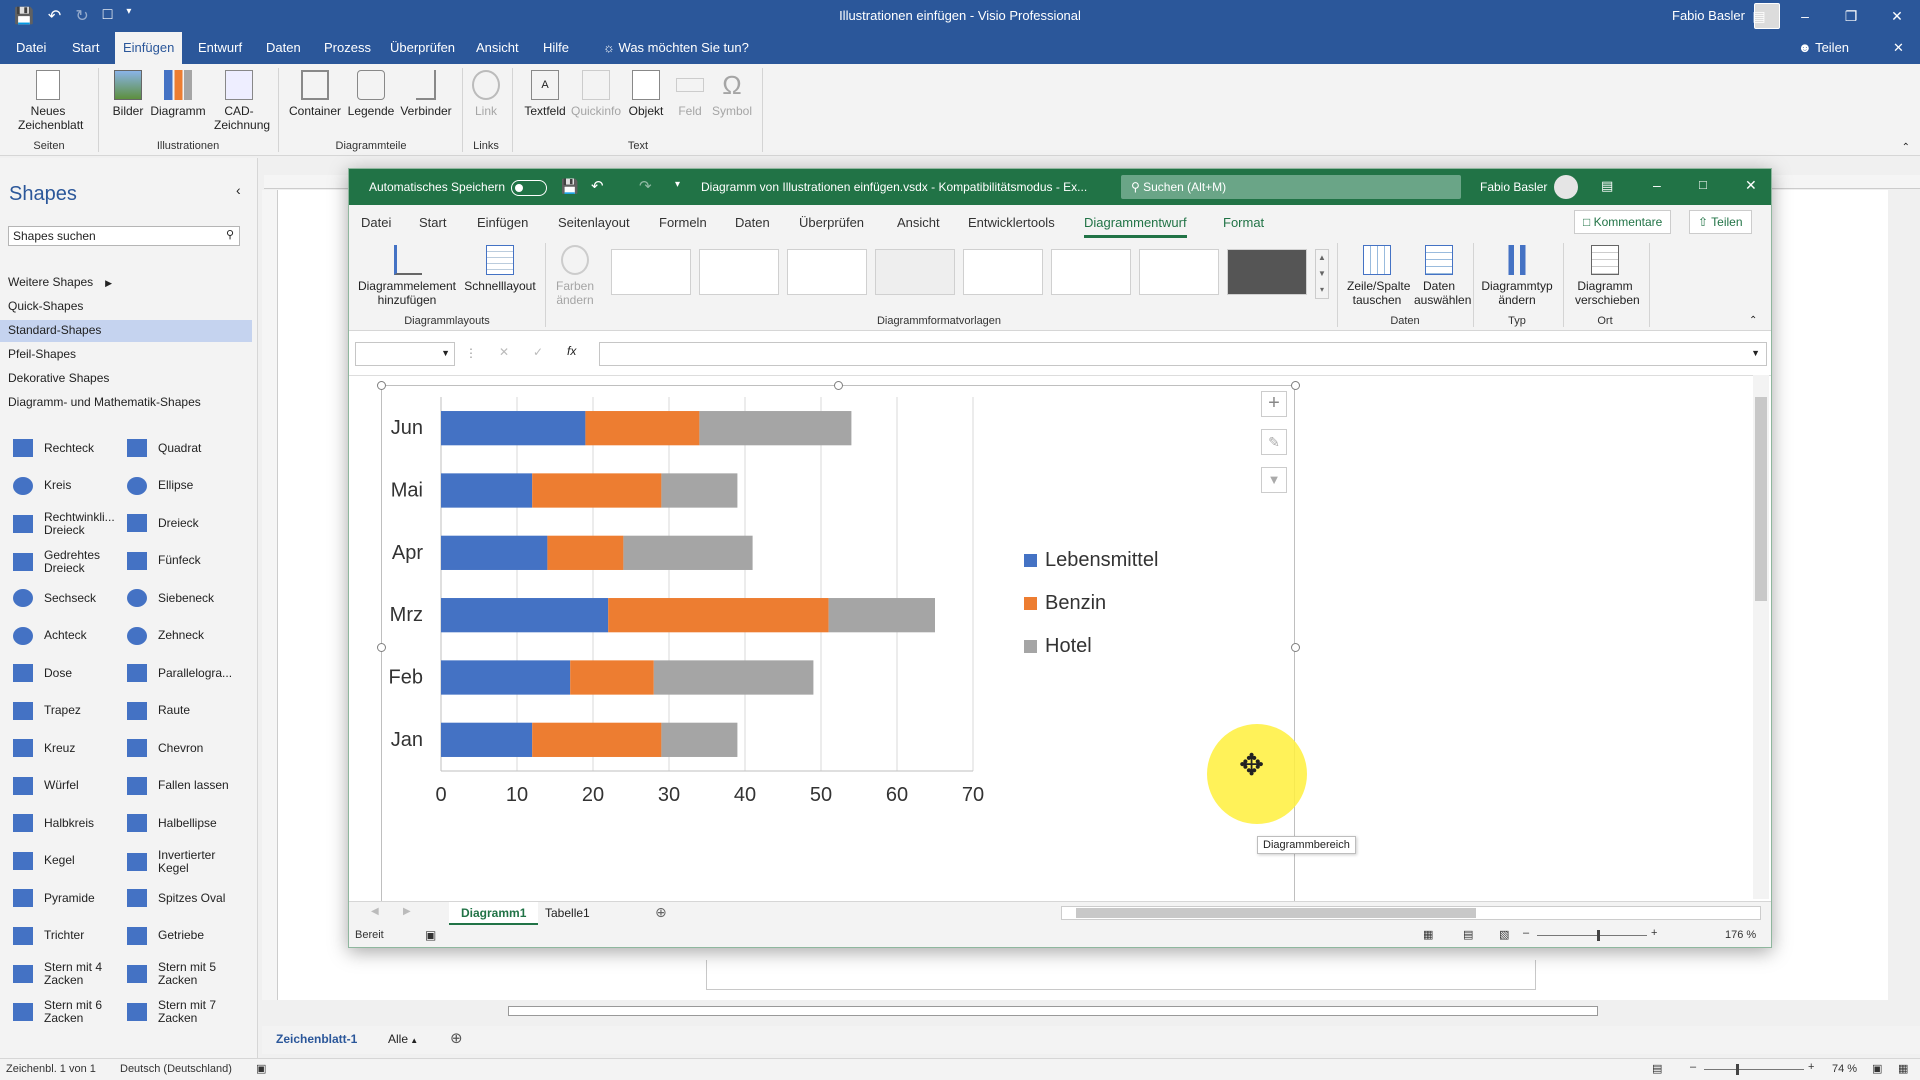 Image resolution: width=1920 pixels, height=1080 pixels. I want to click on page-break-icon: ▧, so click(1504, 934).